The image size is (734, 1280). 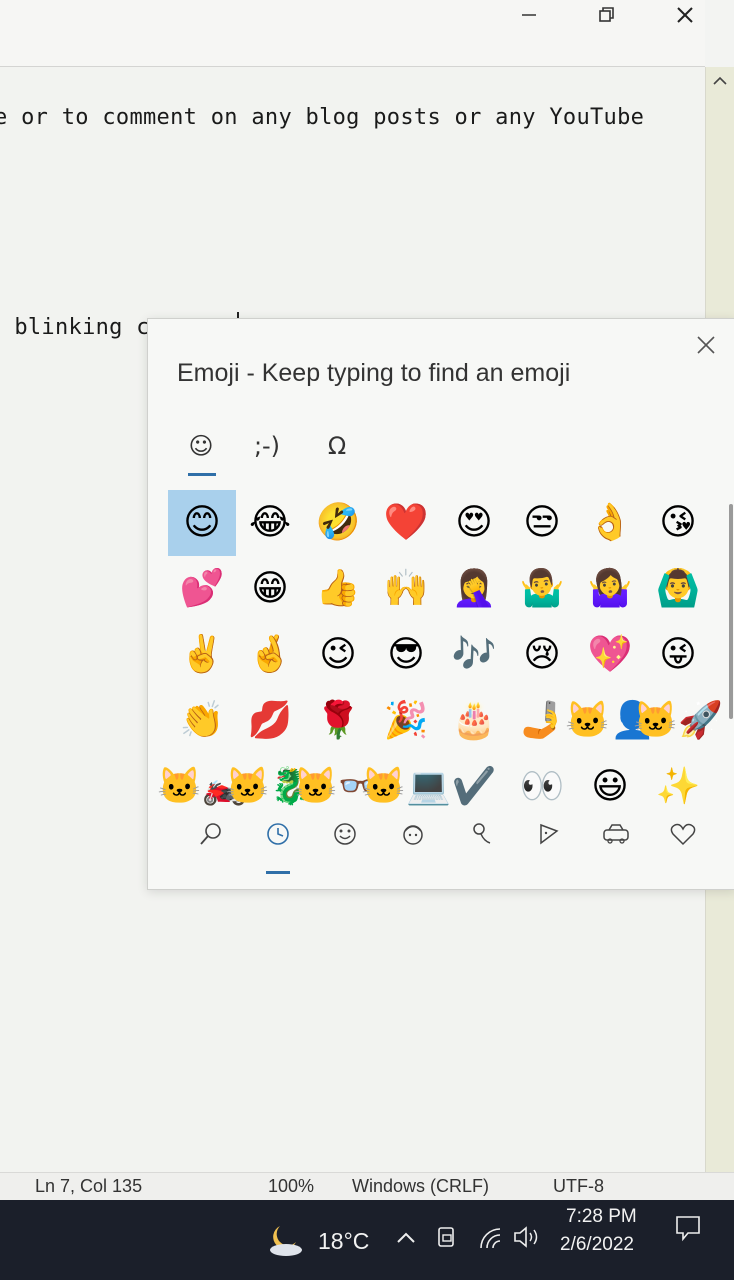 What do you see at coordinates (474, 589) in the screenshot?
I see `emoji-item: 🤦‍♀️` at bounding box center [474, 589].